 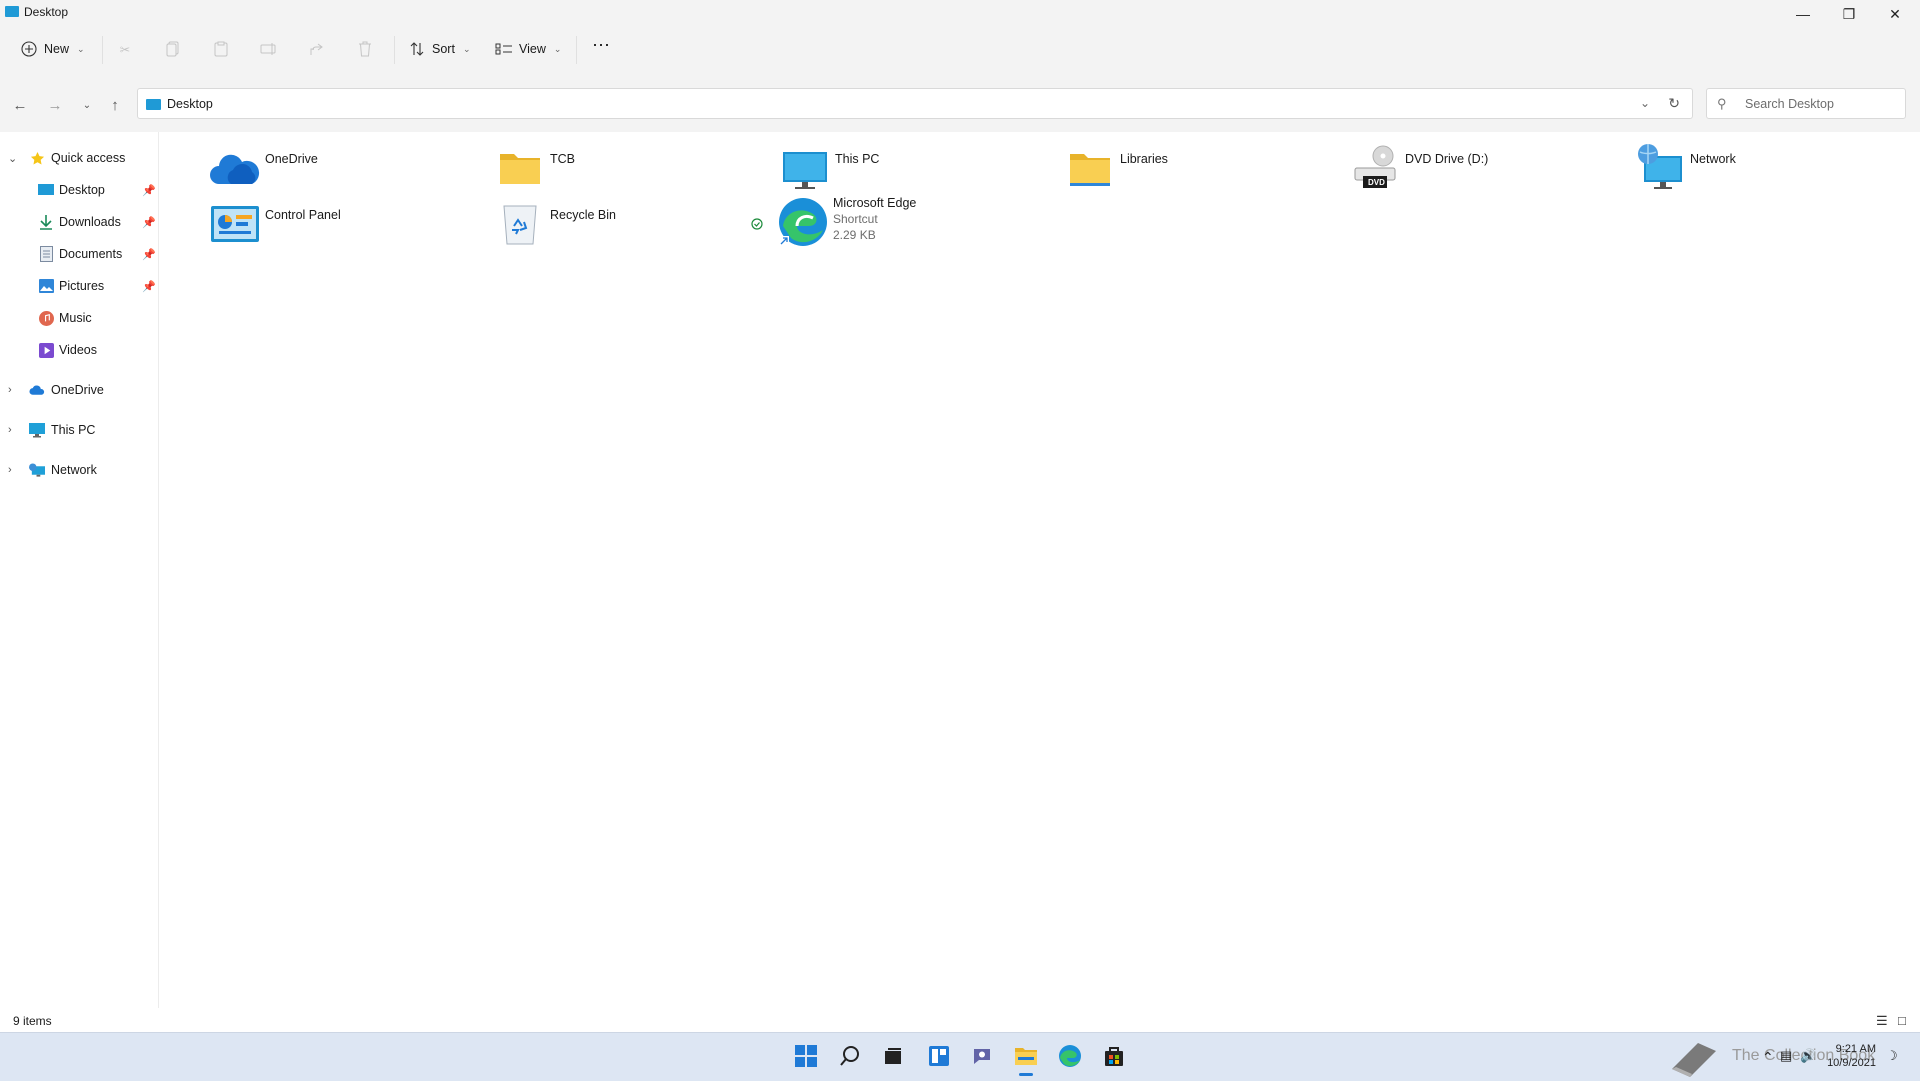 I want to click on item-libraries: Libraries, so click(x=1204, y=170).